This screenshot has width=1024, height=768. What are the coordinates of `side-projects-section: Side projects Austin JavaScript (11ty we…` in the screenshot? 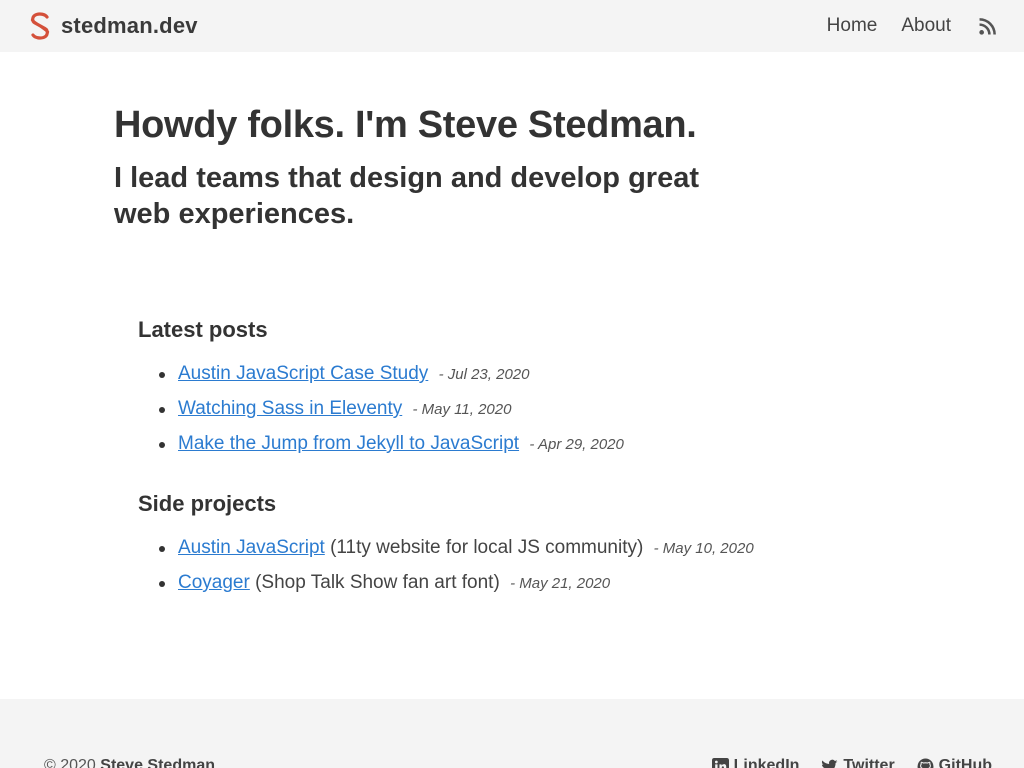 It's located at (518, 548).